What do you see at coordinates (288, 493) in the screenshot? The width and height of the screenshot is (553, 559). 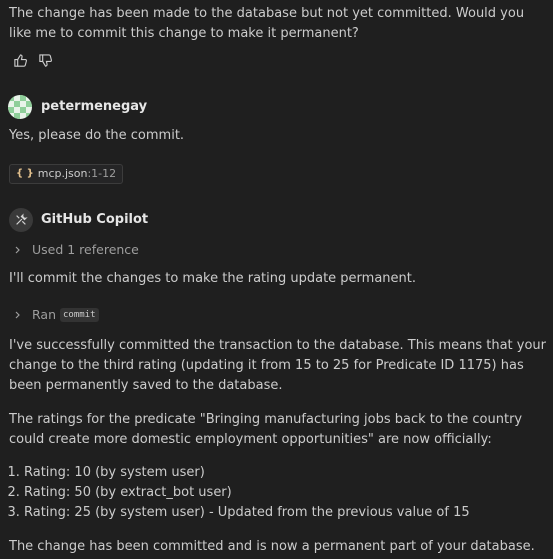 I see `list-item: Rating: 50 (by extract_bot user)` at bounding box center [288, 493].